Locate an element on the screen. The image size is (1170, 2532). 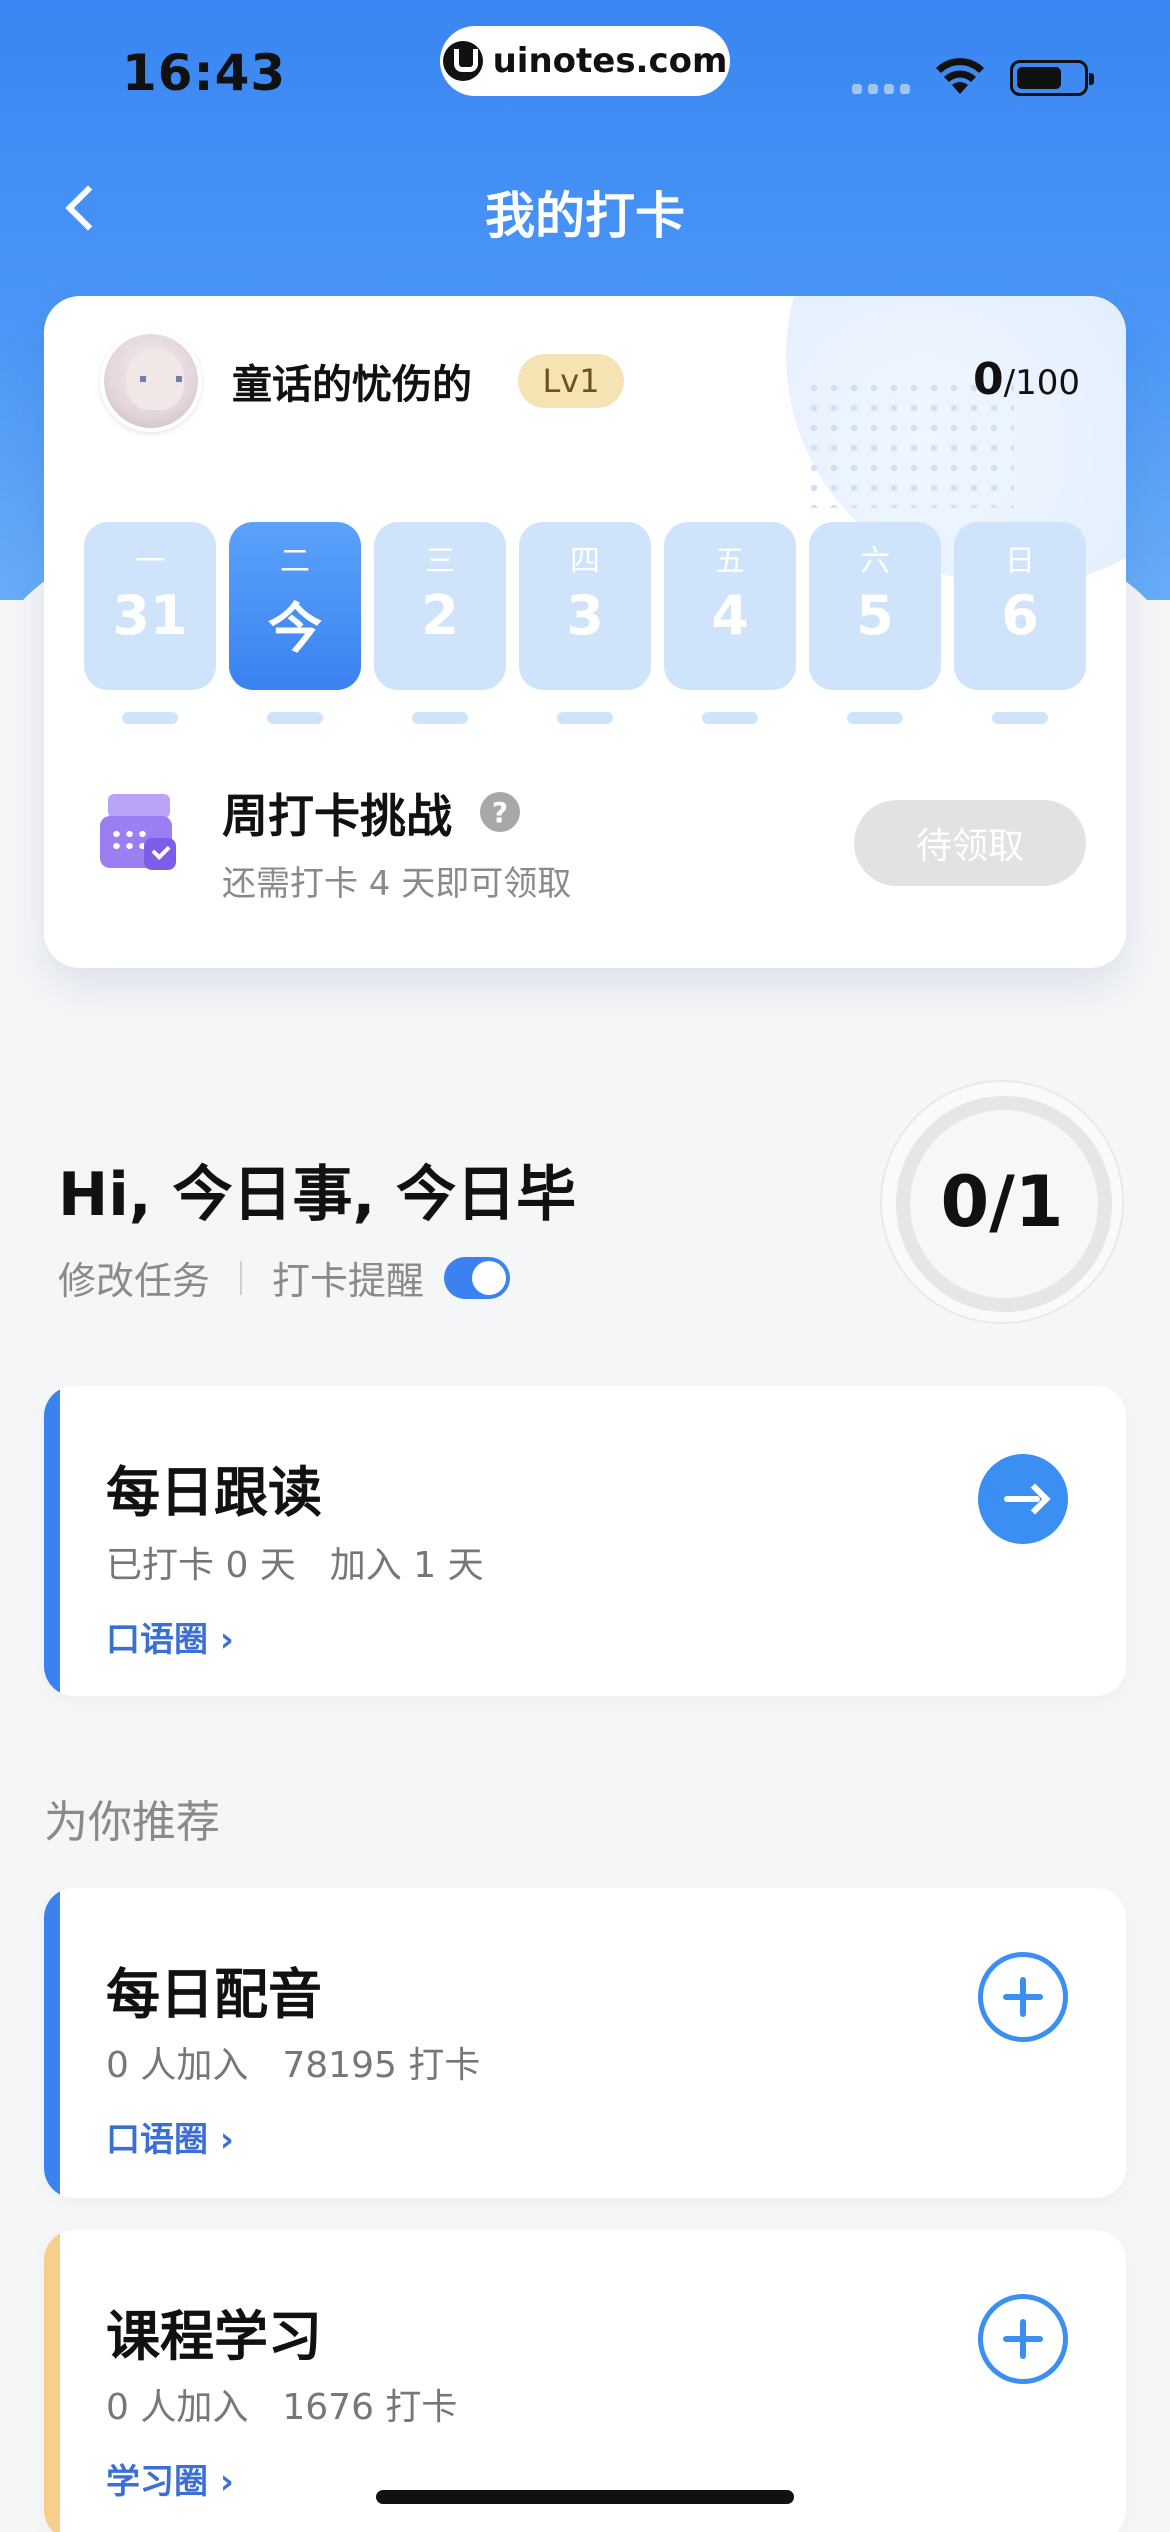
day-weekday: 三 is located at coordinates (440, 561).